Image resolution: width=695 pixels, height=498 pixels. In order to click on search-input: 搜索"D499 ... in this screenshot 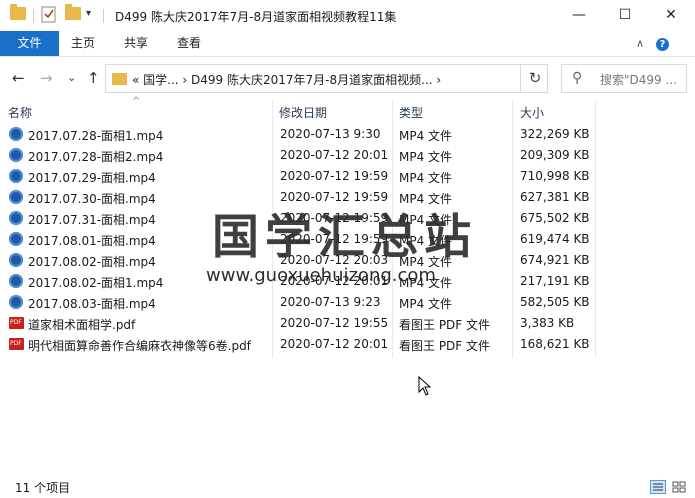, I will do `click(638, 79)`.